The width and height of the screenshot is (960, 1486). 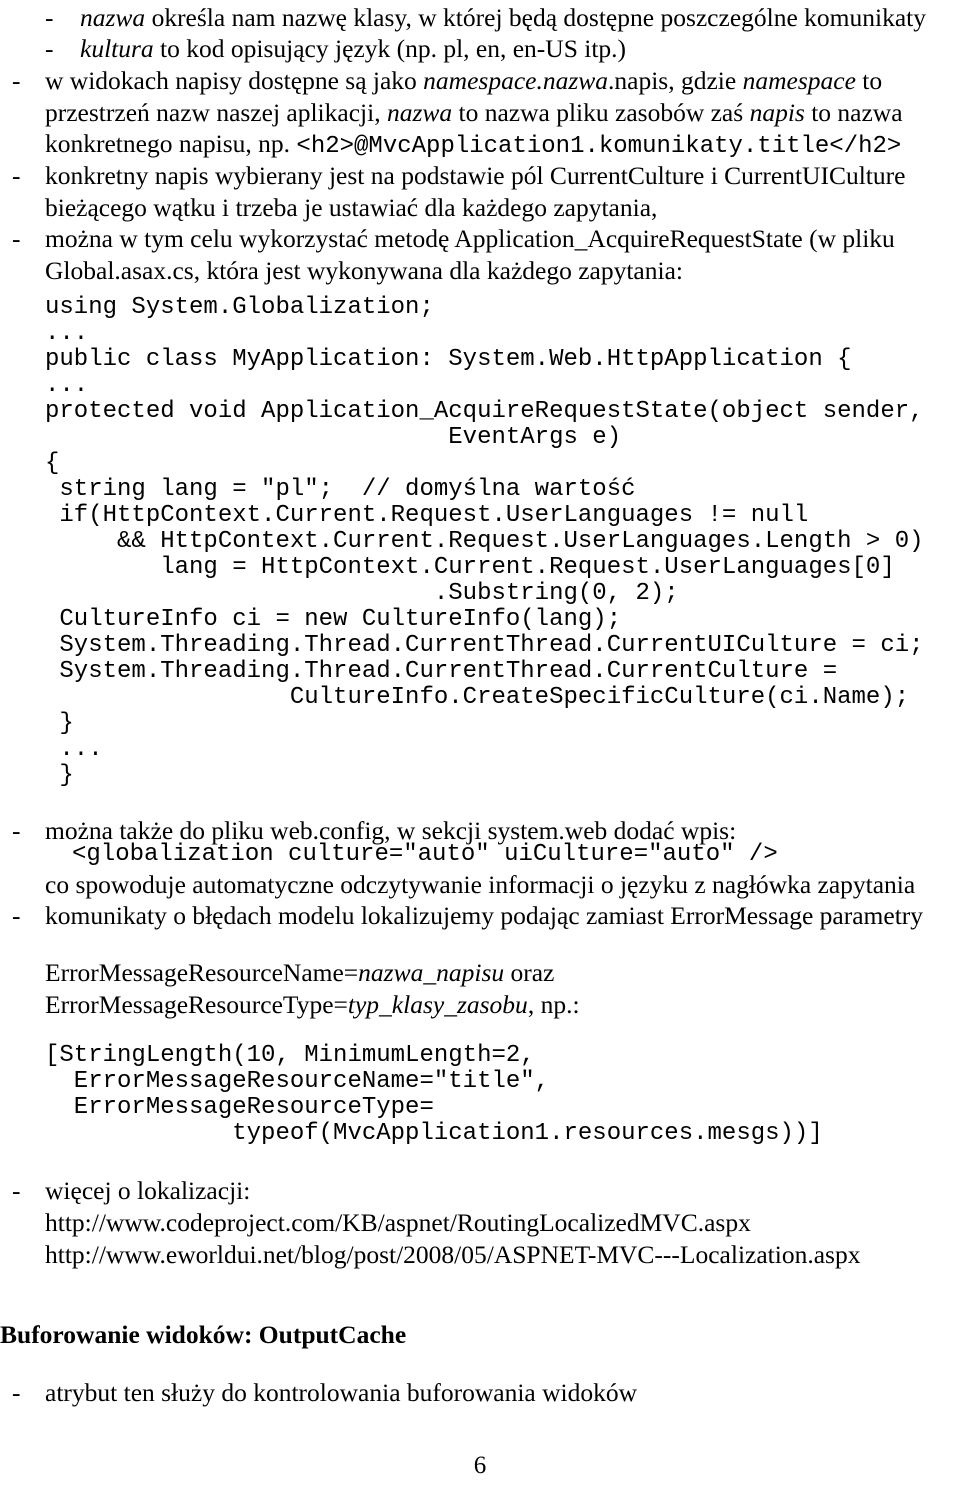 I want to click on widoki-part2: .napis, gdzie, so click(x=675, y=80).